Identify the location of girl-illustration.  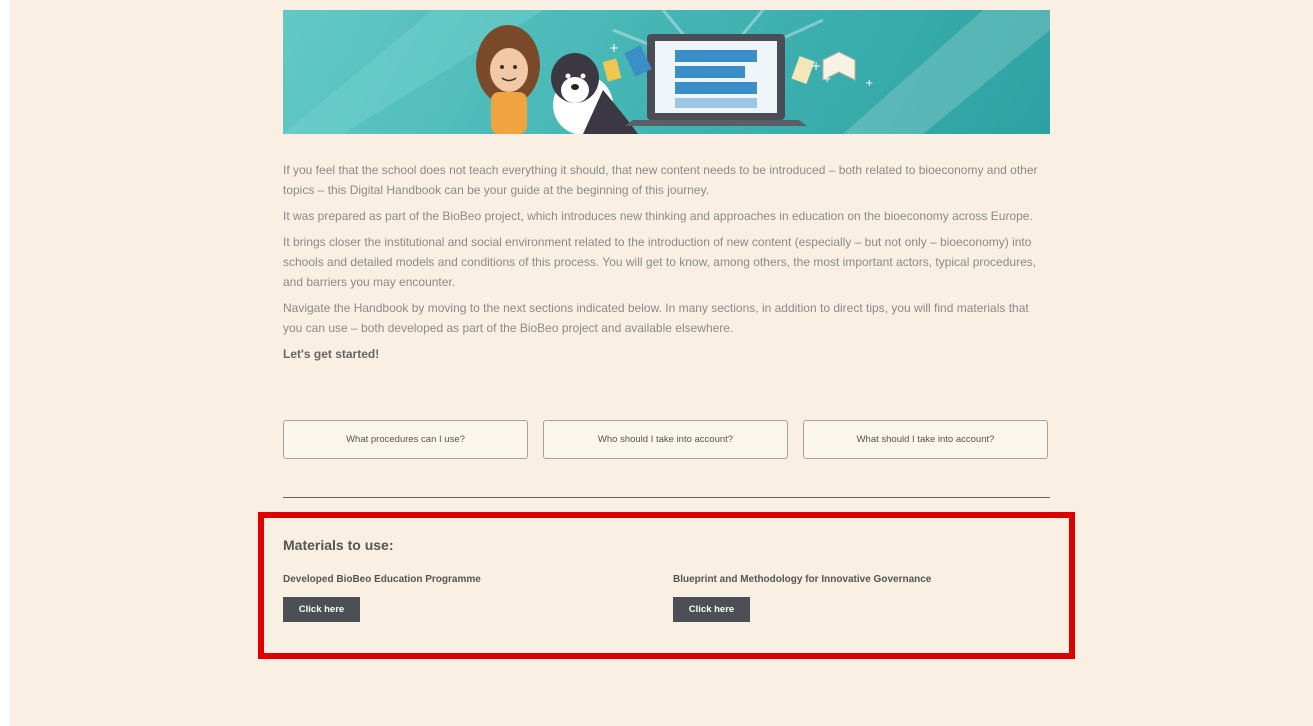
(508, 79).